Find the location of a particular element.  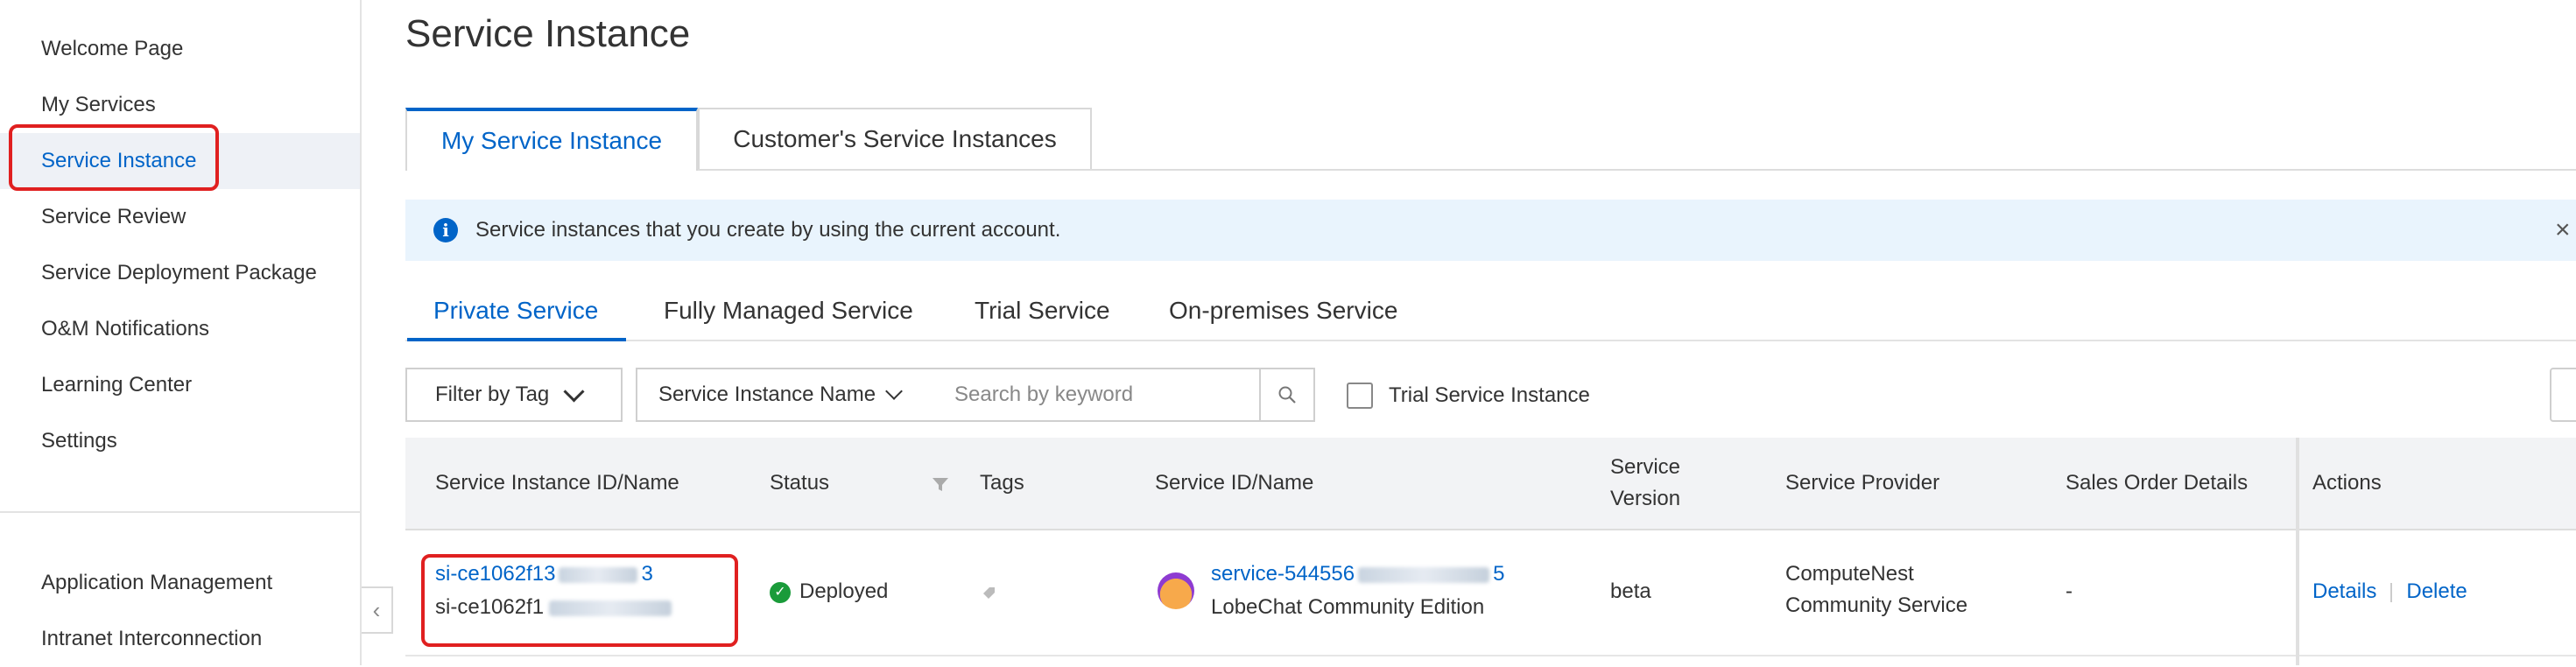

sidebar-item-application-management: Application Management is located at coordinates (180, 583).